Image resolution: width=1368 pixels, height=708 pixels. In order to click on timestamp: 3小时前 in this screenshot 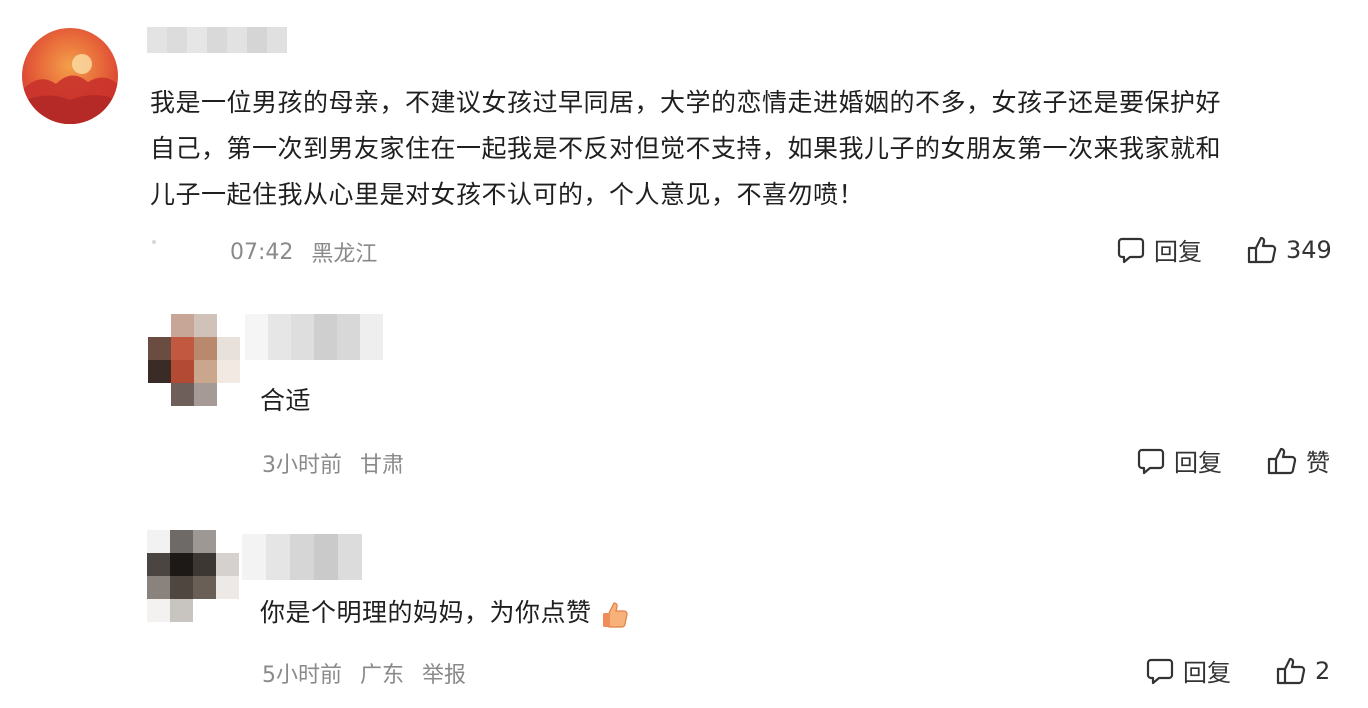, I will do `click(302, 465)`.